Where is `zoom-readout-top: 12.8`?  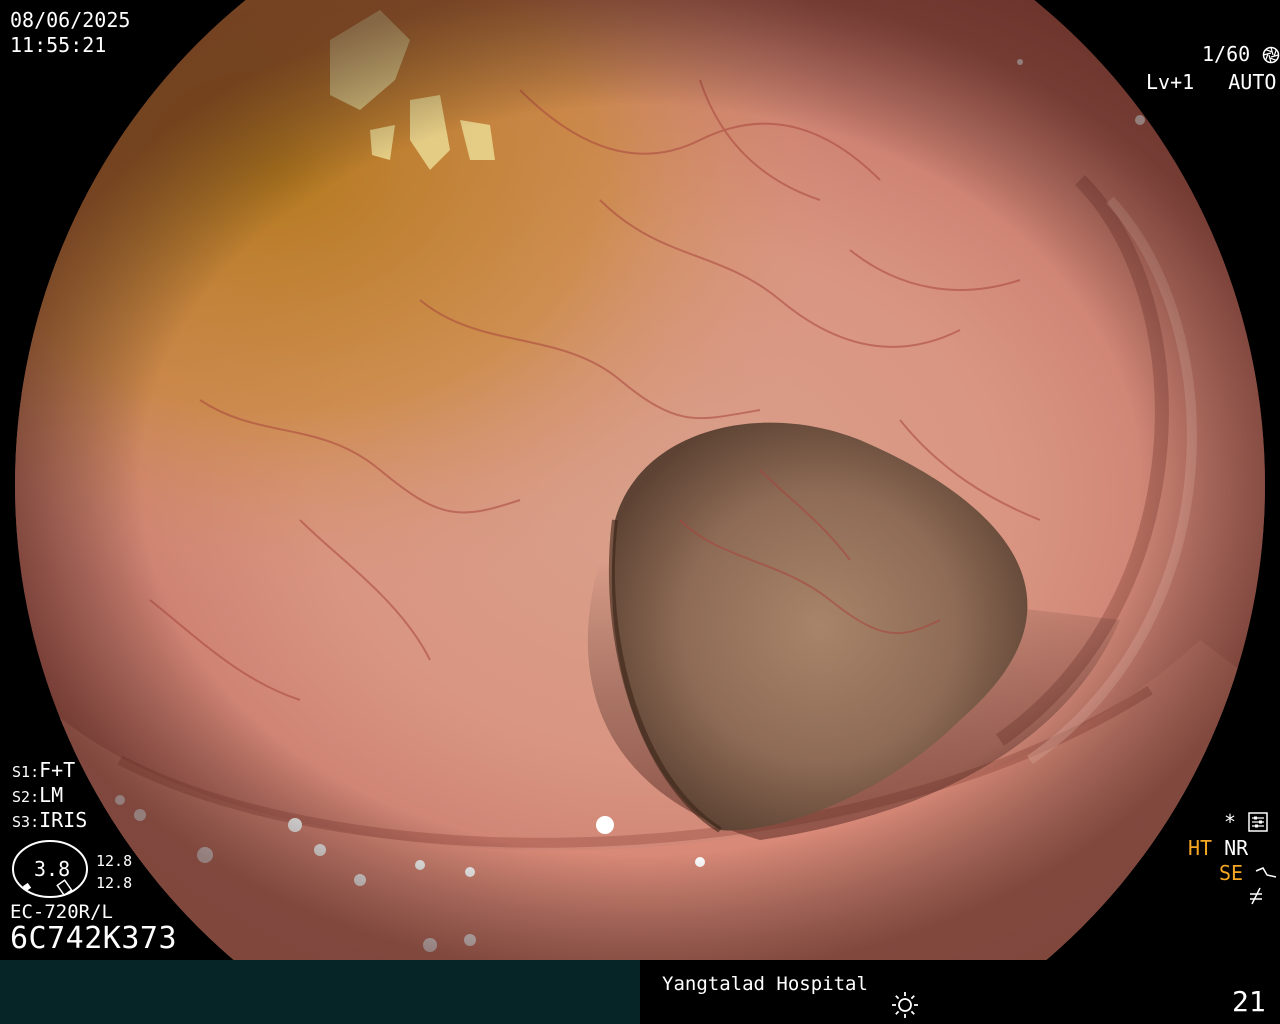 zoom-readout-top: 12.8 is located at coordinates (114, 861).